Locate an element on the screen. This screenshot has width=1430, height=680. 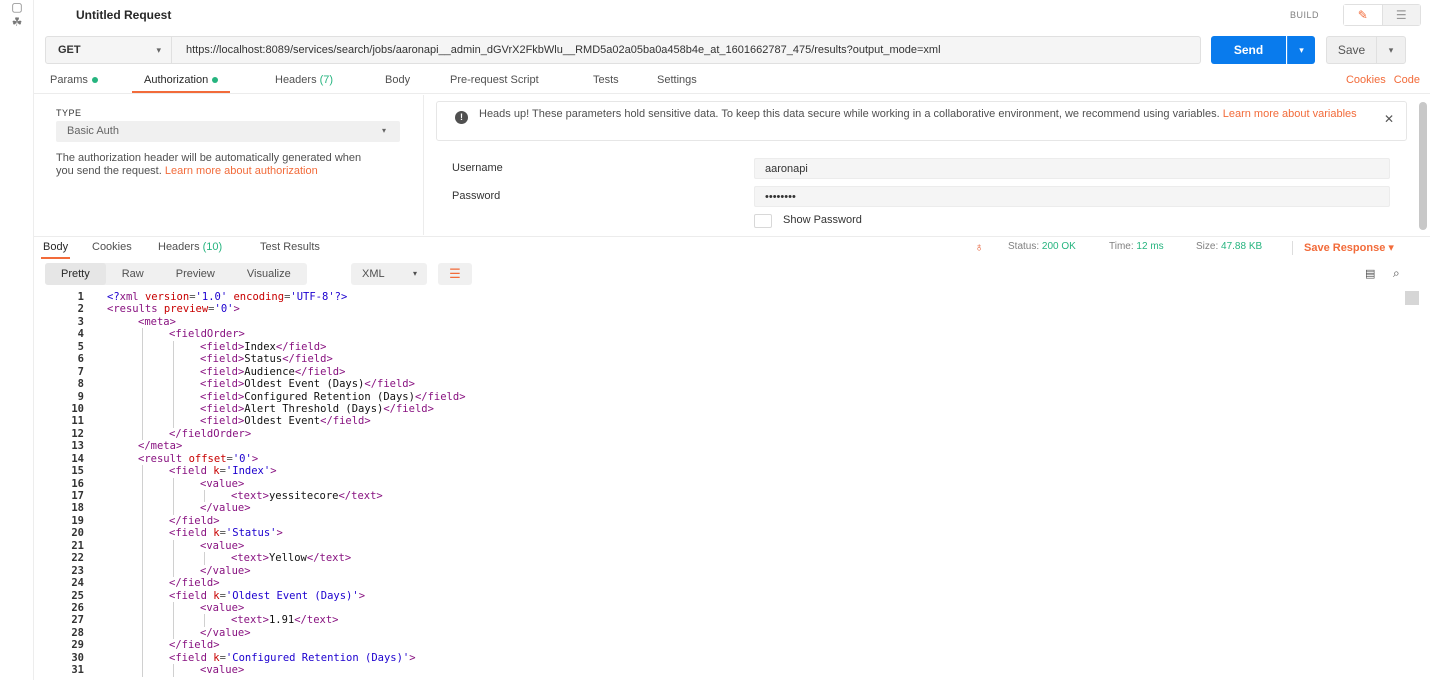
tab-settings: Settings is located at coordinates (677, 80).